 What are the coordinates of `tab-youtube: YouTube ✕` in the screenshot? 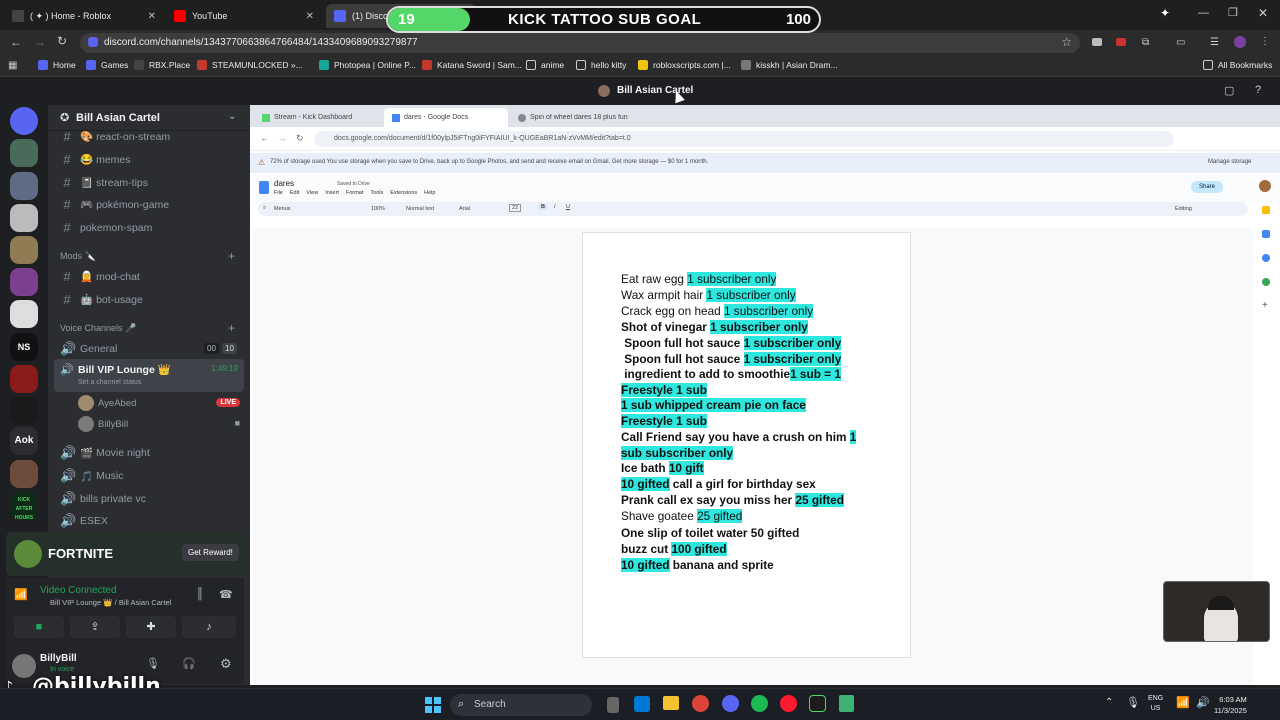 It's located at (244, 16).